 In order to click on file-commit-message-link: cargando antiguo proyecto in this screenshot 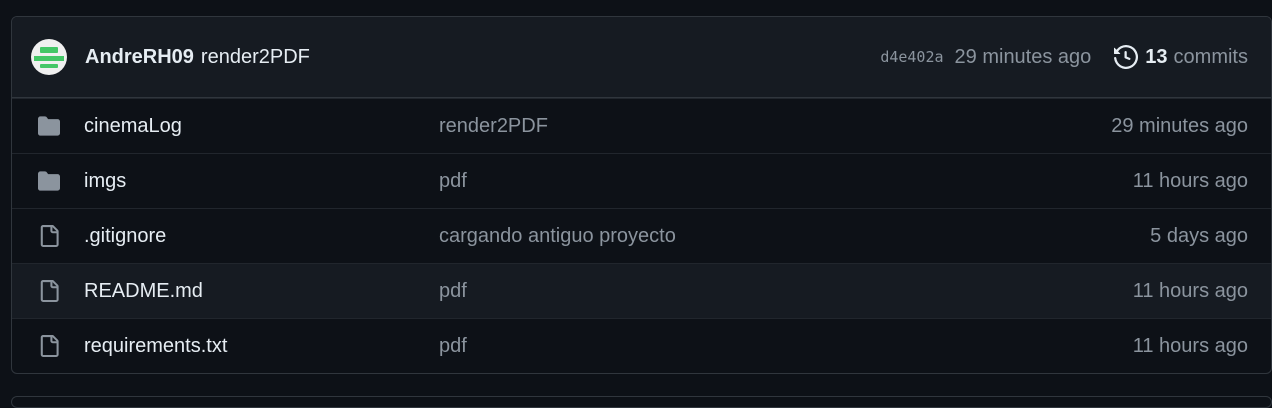, I will do `click(557, 236)`.